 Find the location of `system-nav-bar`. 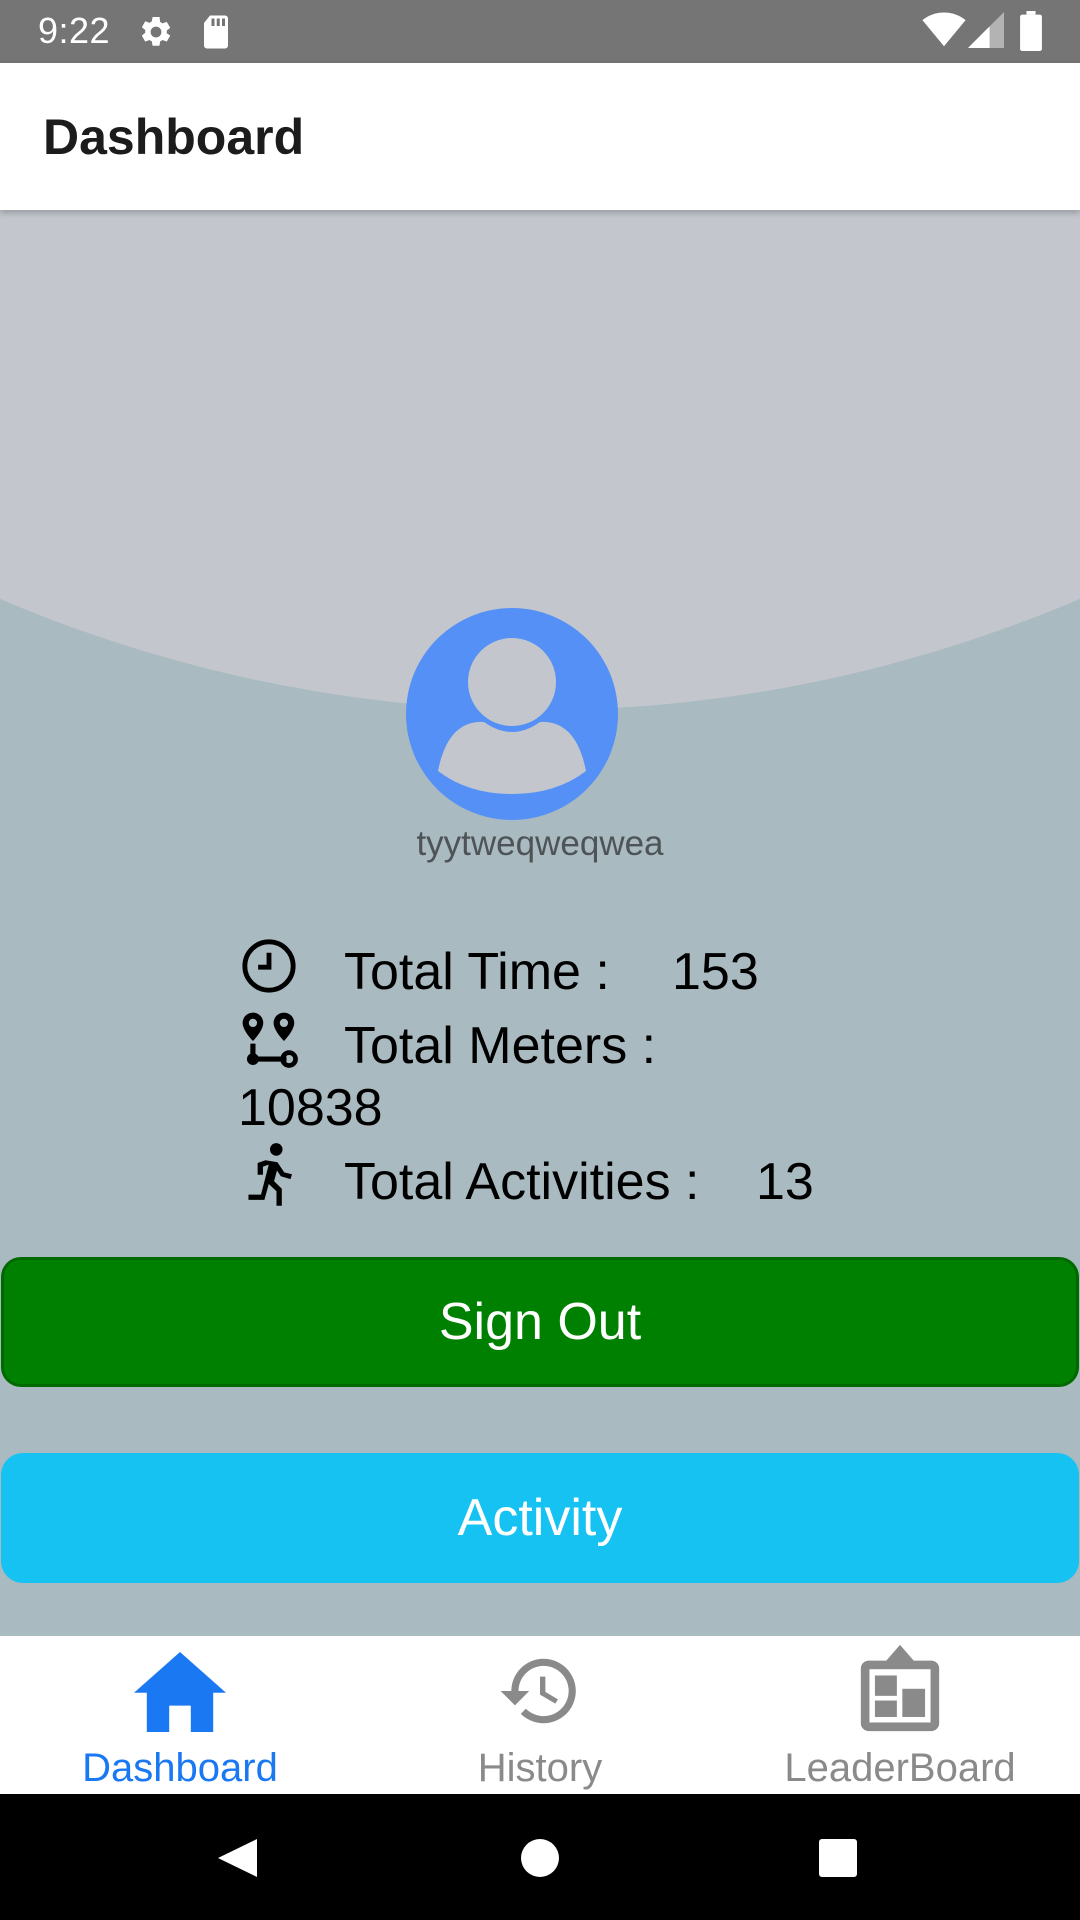

system-nav-bar is located at coordinates (540, 1857).